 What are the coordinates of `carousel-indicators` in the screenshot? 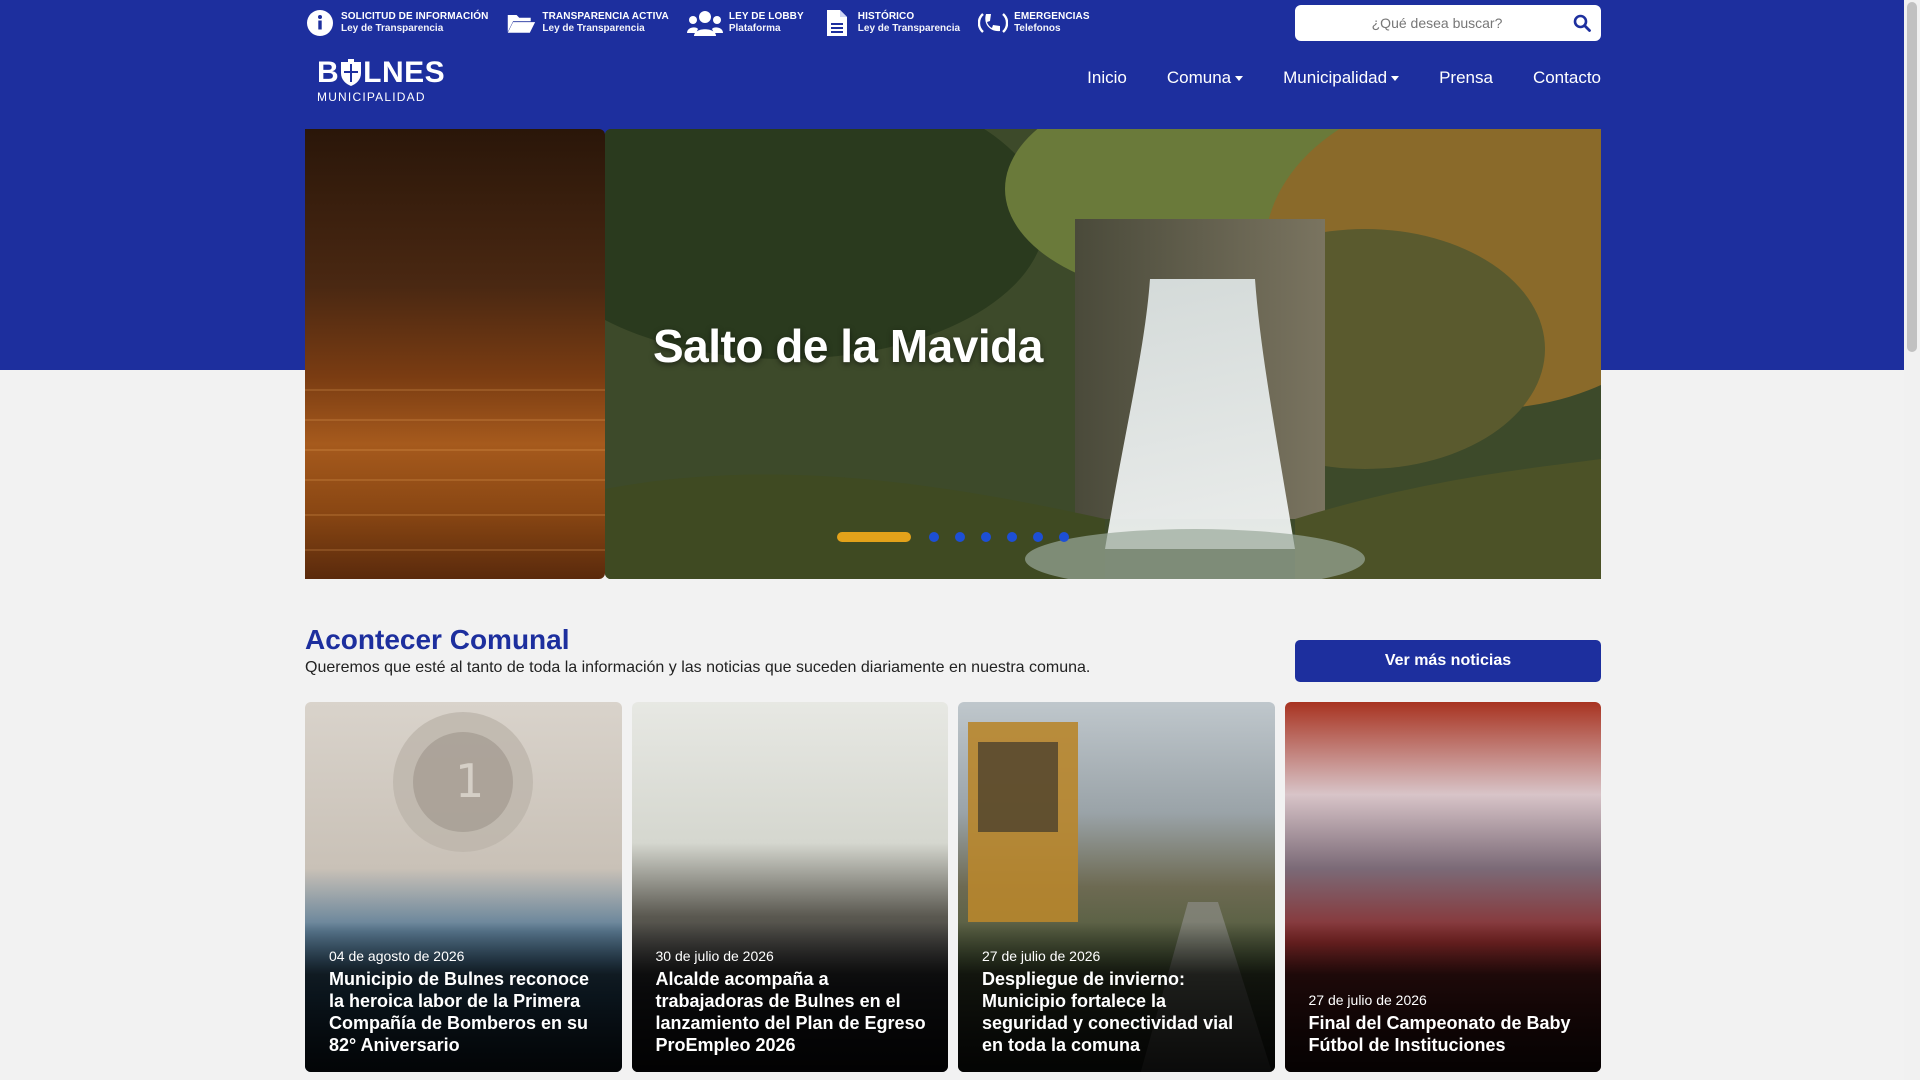 It's located at (961, 537).